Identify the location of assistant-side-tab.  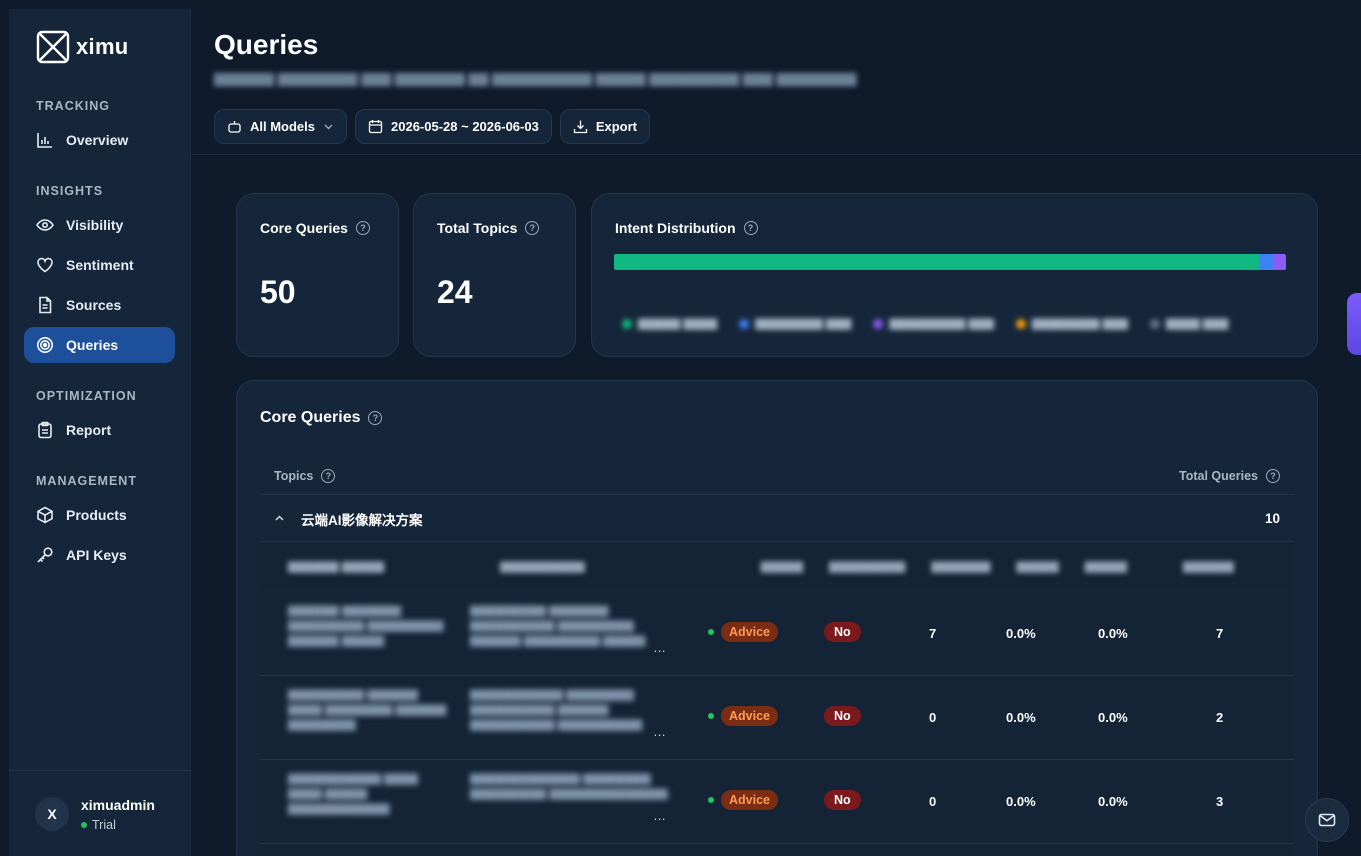
(1354, 324).